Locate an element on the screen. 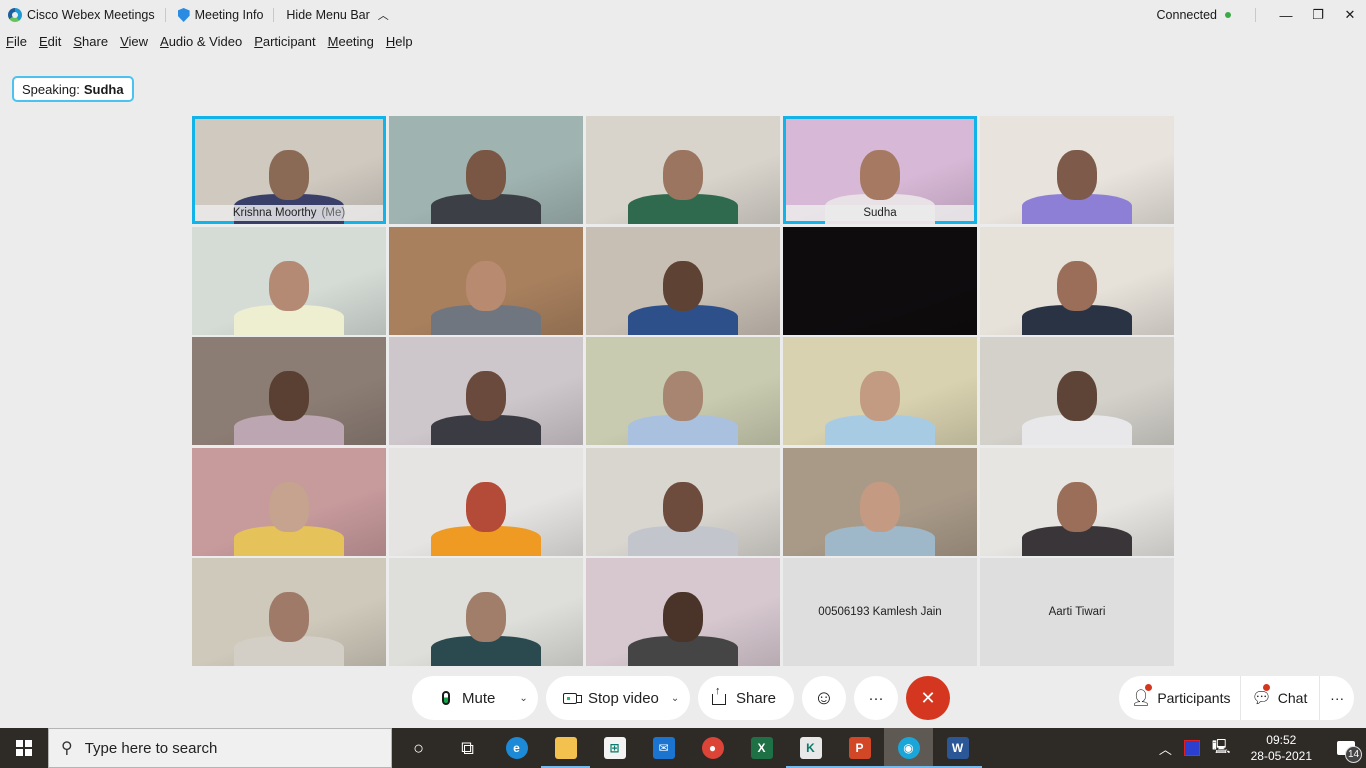  menu-item-edit: Edit is located at coordinates (50, 45).